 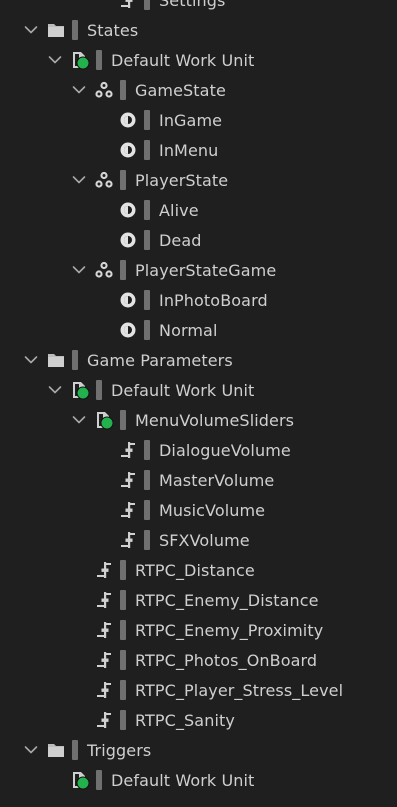 I want to click on tree-item-ingame: InGame, so click(x=198, y=120).